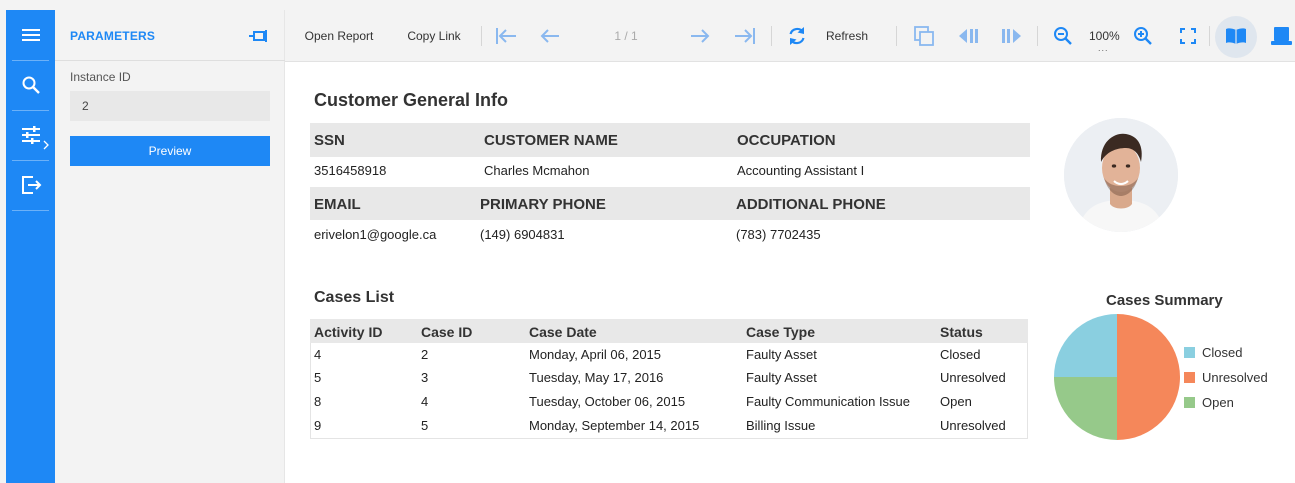 This screenshot has width=1295, height=483. I want to click on cell-status: Closed, so click(960, 354).